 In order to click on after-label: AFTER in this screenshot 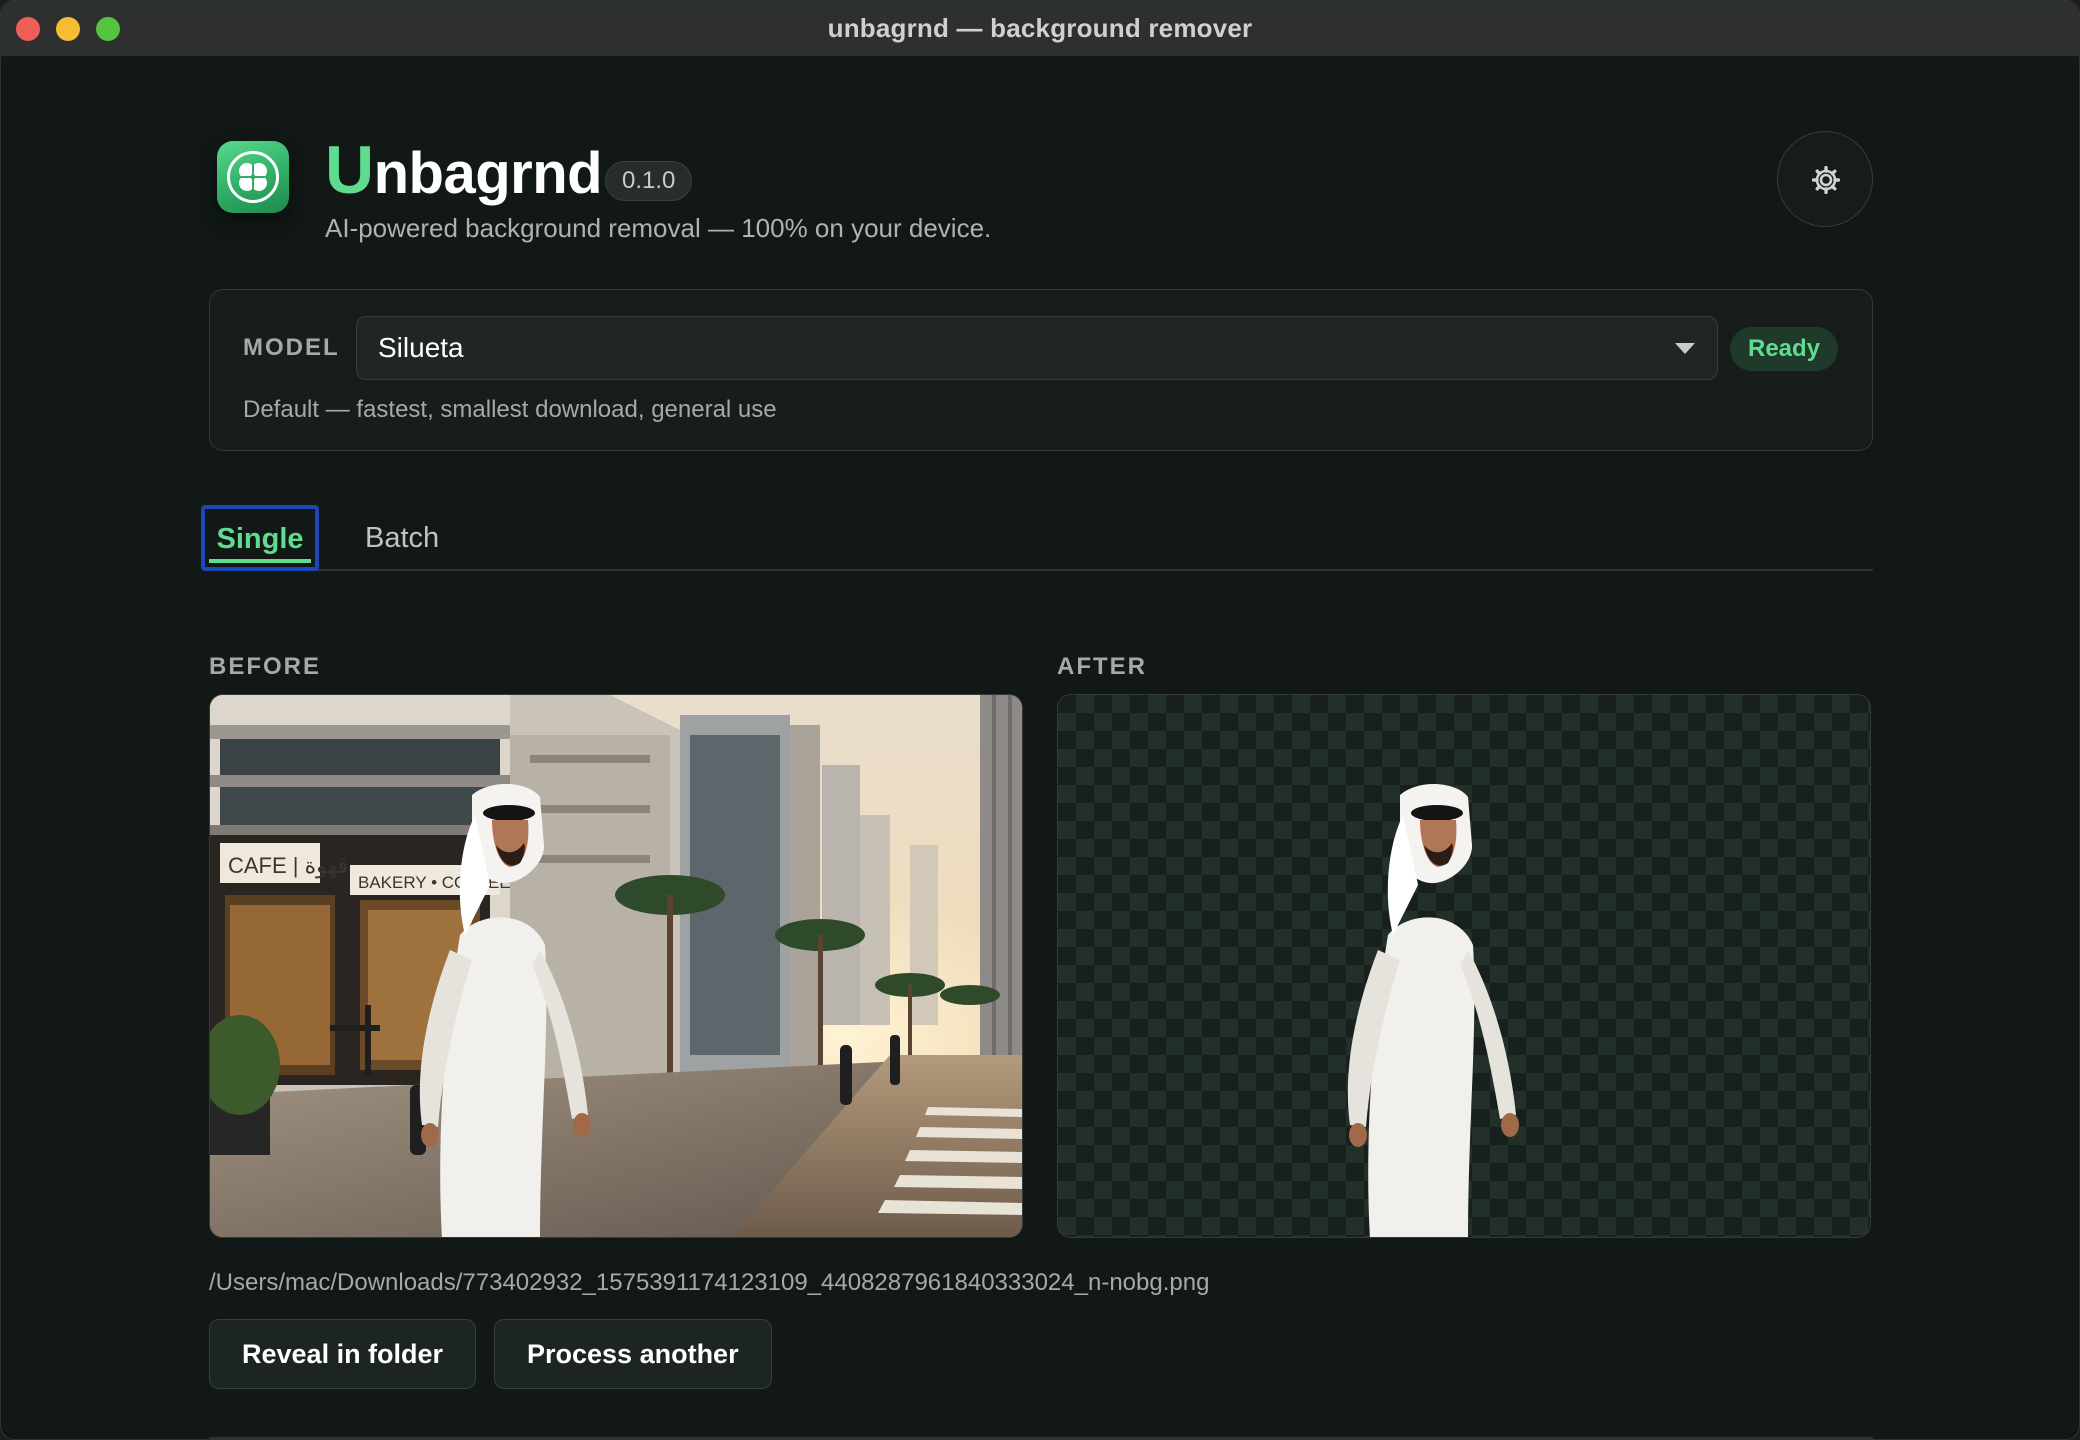, I will do `click(1102, 666)`.